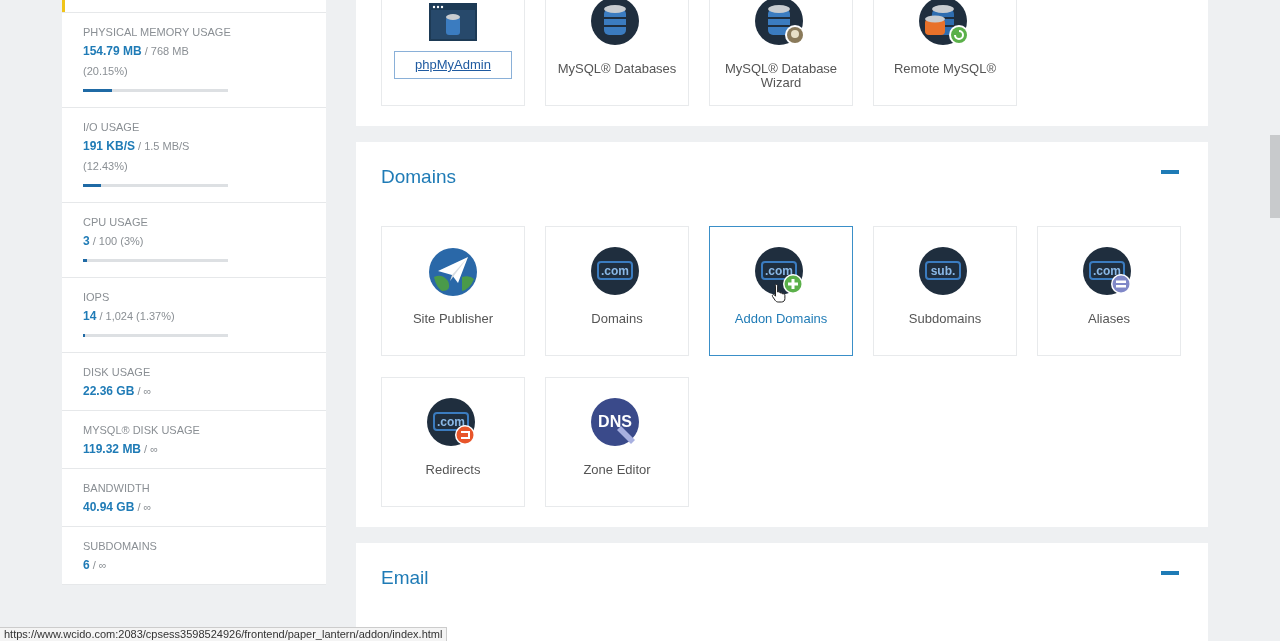  What do you see at coordinates (136, 51) in the screenshot?
I see `stat-value: 154.79 MB / 768 MB` at bounding box center [136, 51].